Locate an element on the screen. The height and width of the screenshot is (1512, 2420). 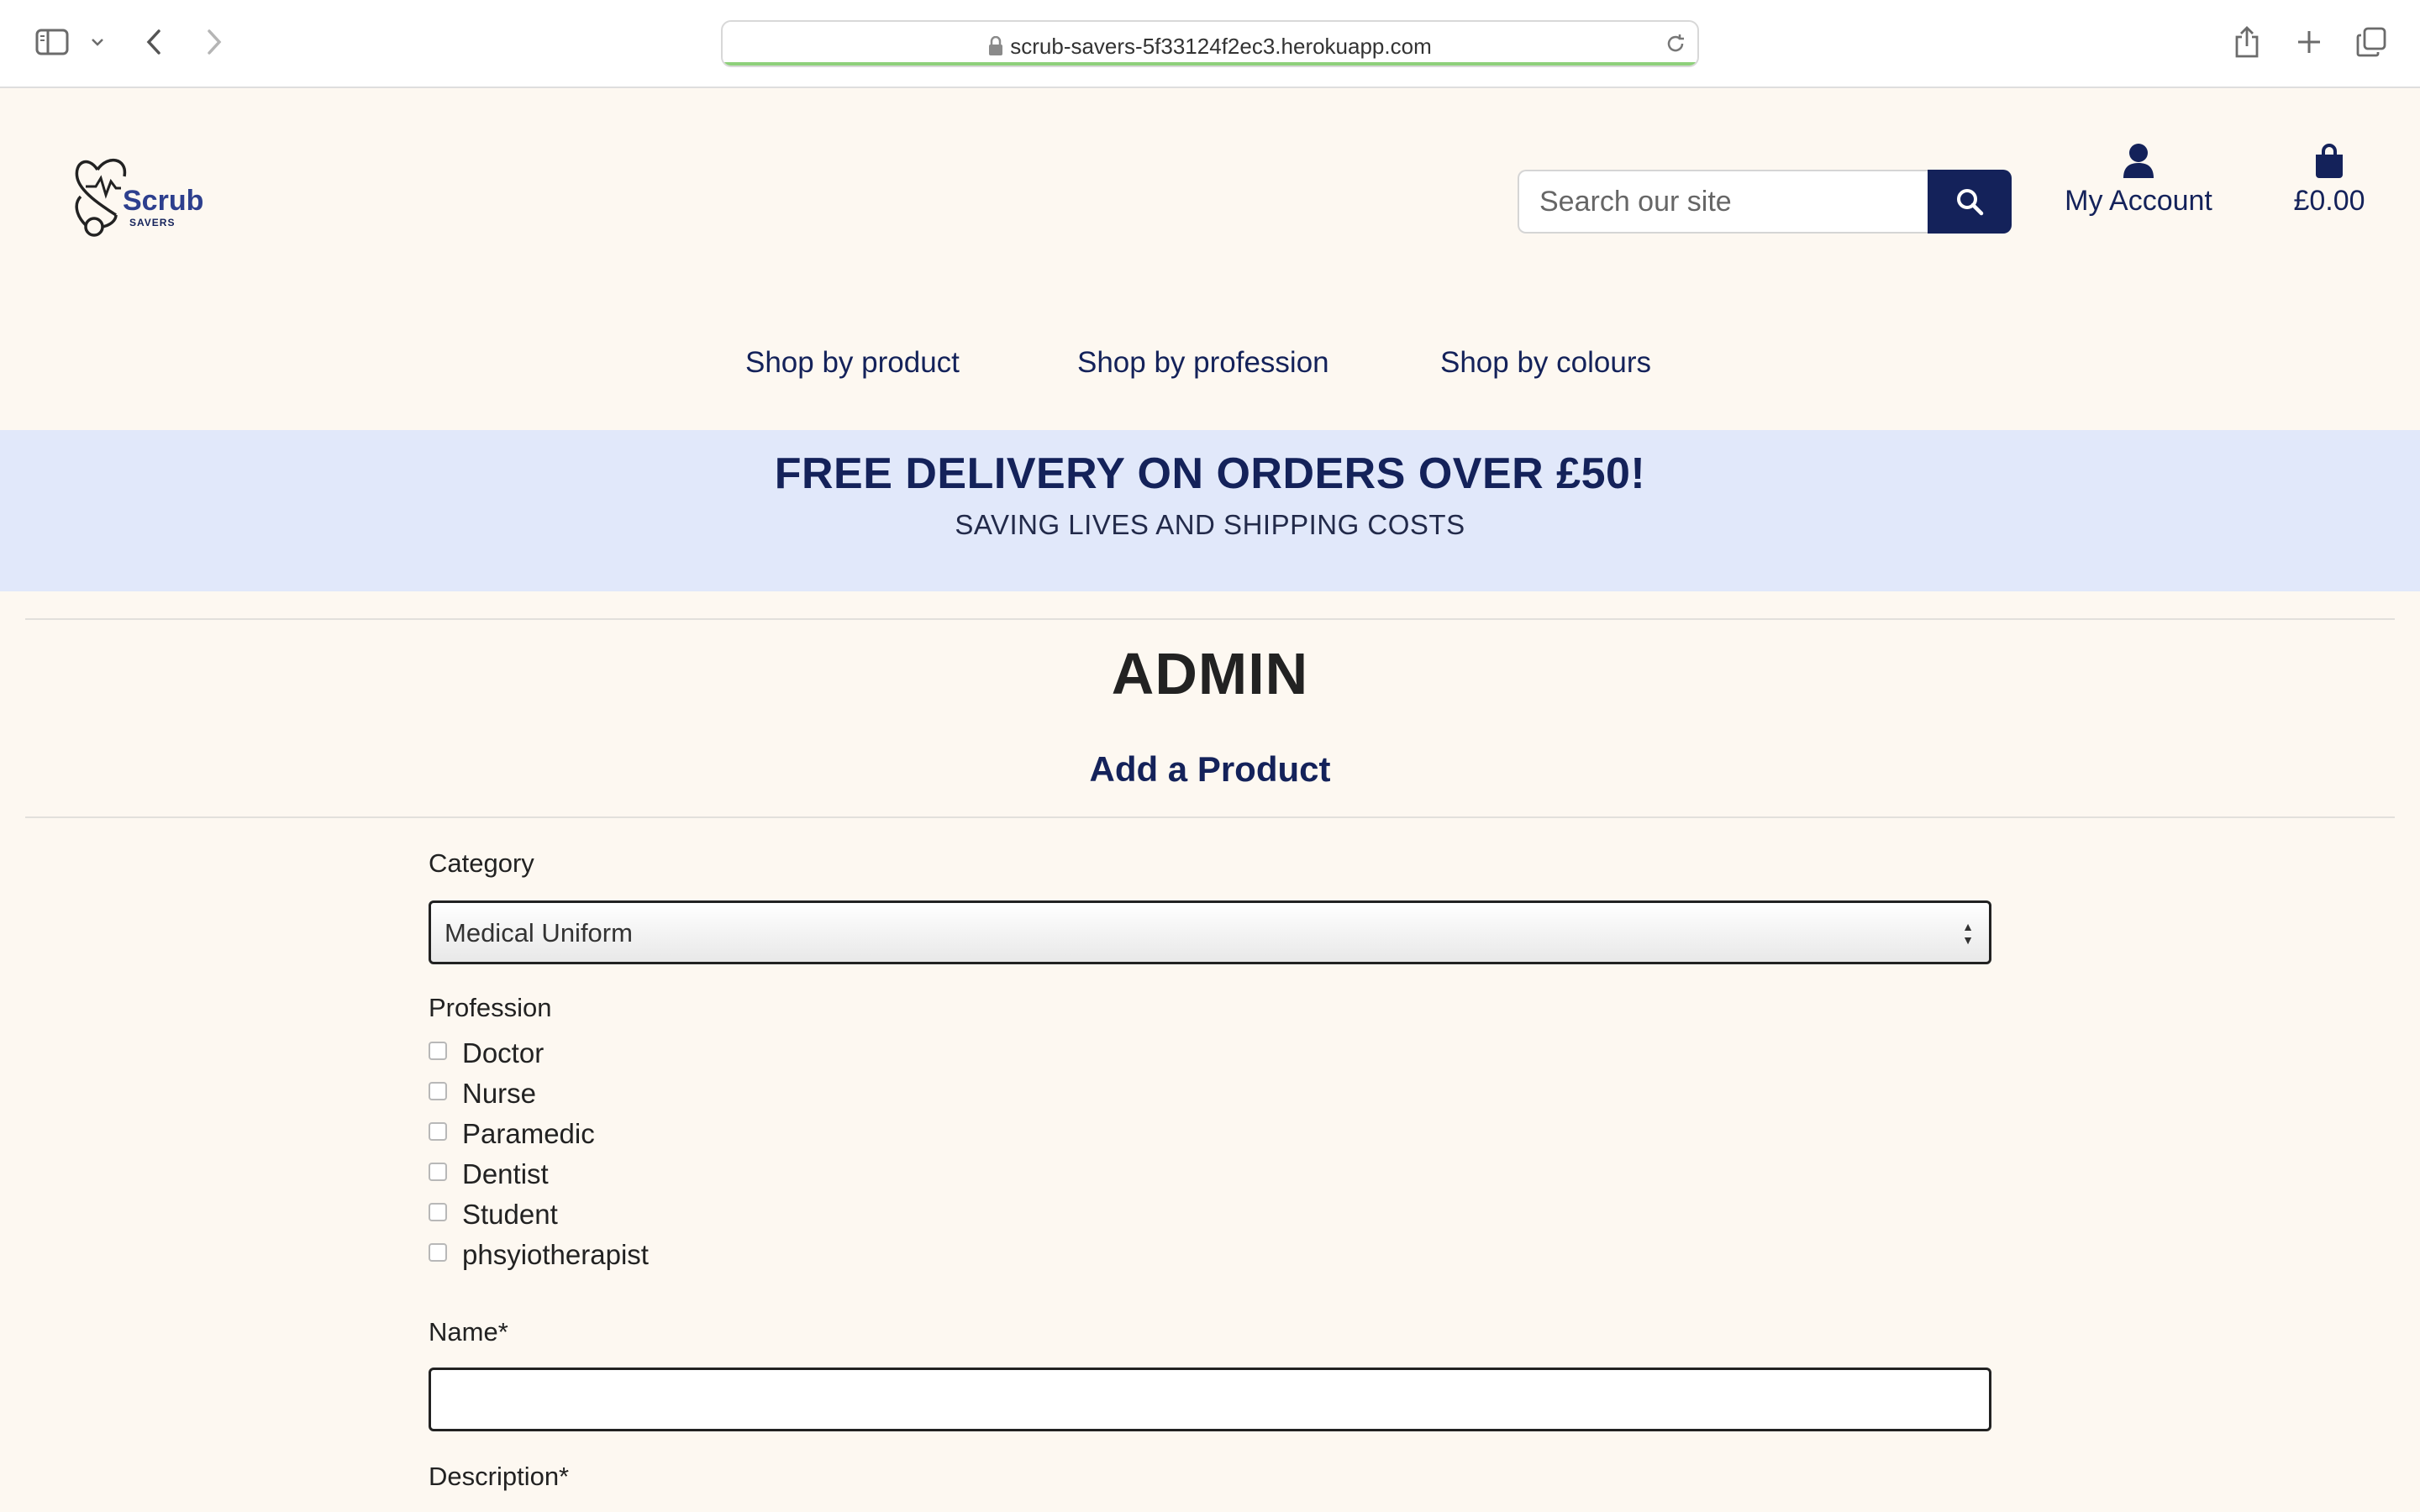
name-input is located at coordinates (1210, 1399).